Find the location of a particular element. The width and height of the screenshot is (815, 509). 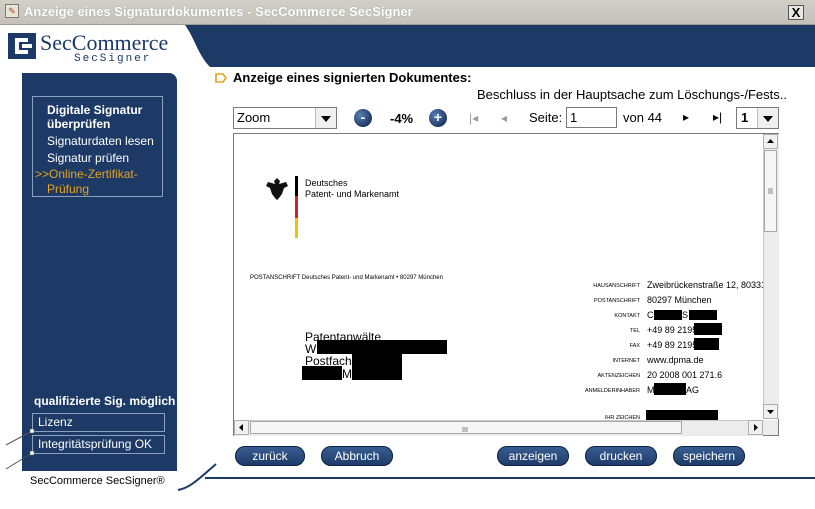

page-label: Seite: is located at coordinates (546, 117).